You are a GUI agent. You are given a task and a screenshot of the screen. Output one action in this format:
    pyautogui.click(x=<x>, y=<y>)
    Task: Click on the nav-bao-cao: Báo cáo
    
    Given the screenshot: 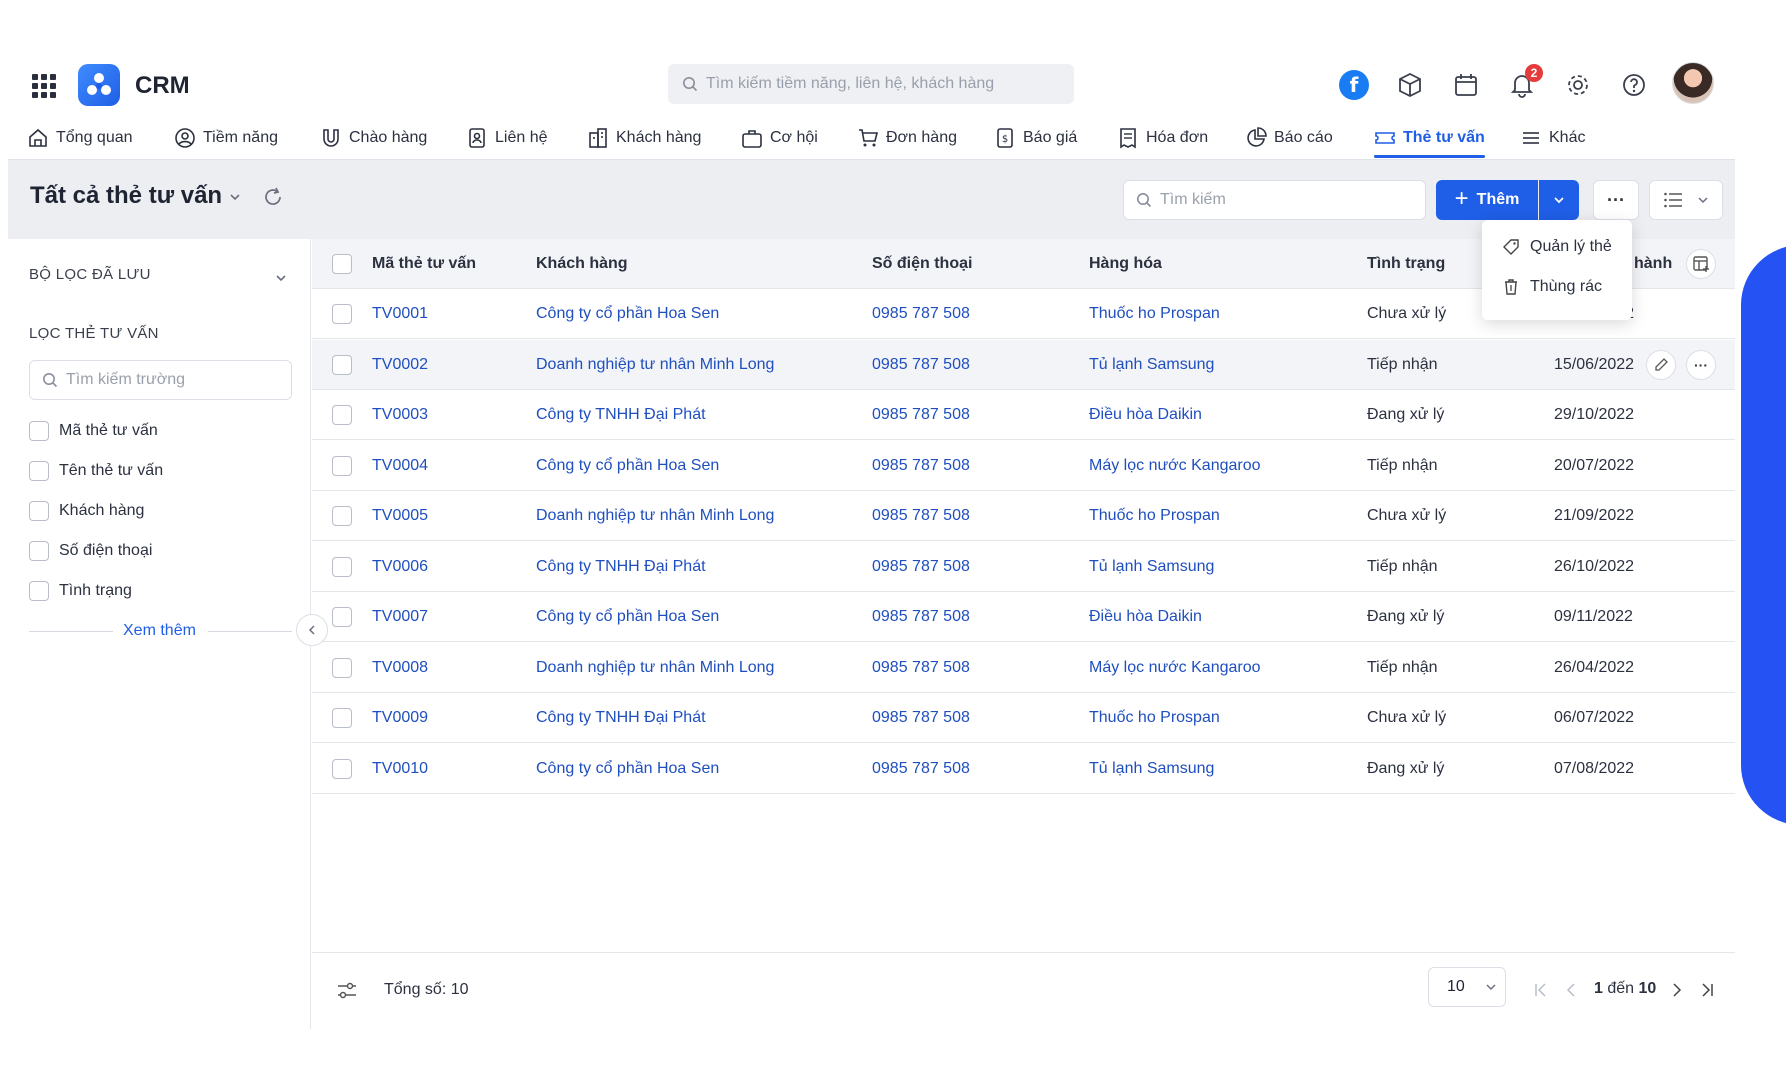 What is the action you would take?
    pyautogui.click(x=1289, y=138)
    